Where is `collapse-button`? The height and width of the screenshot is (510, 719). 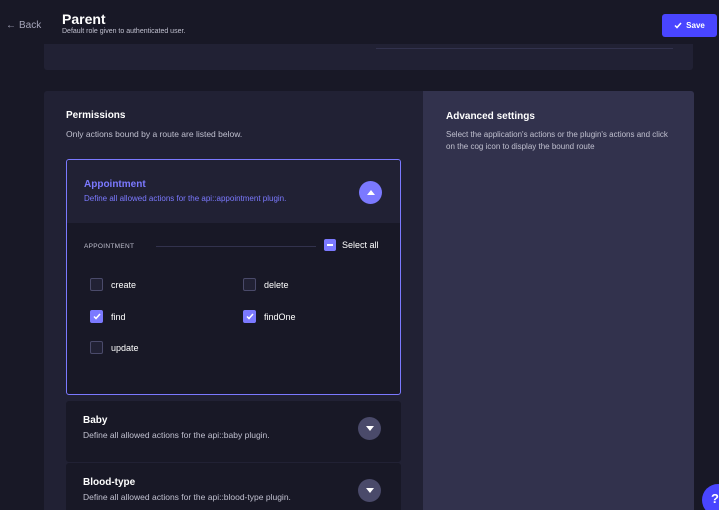
collapse-button is located at coordinates (370, 192).